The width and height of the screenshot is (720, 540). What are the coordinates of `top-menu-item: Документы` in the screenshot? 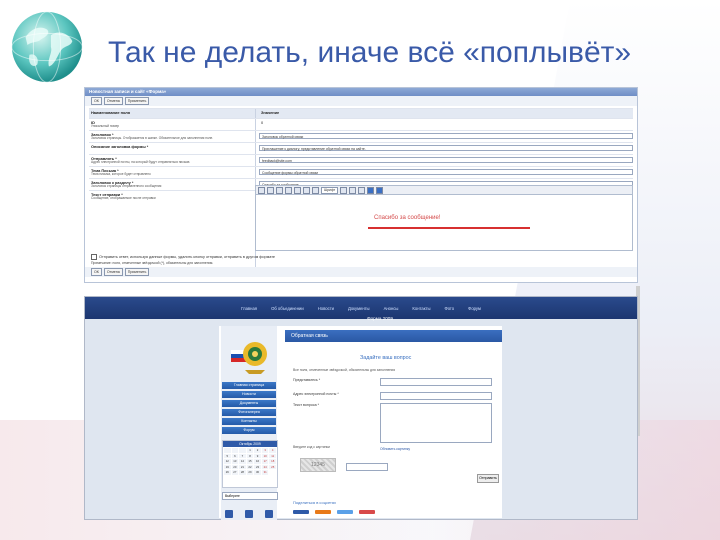 It's located at (359, 308).